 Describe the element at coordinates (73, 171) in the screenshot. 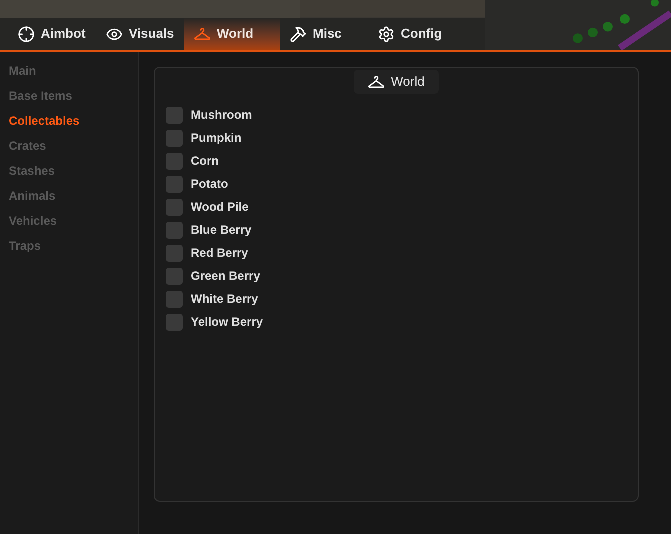

I see `sidebar-item: Stashes` at that location.